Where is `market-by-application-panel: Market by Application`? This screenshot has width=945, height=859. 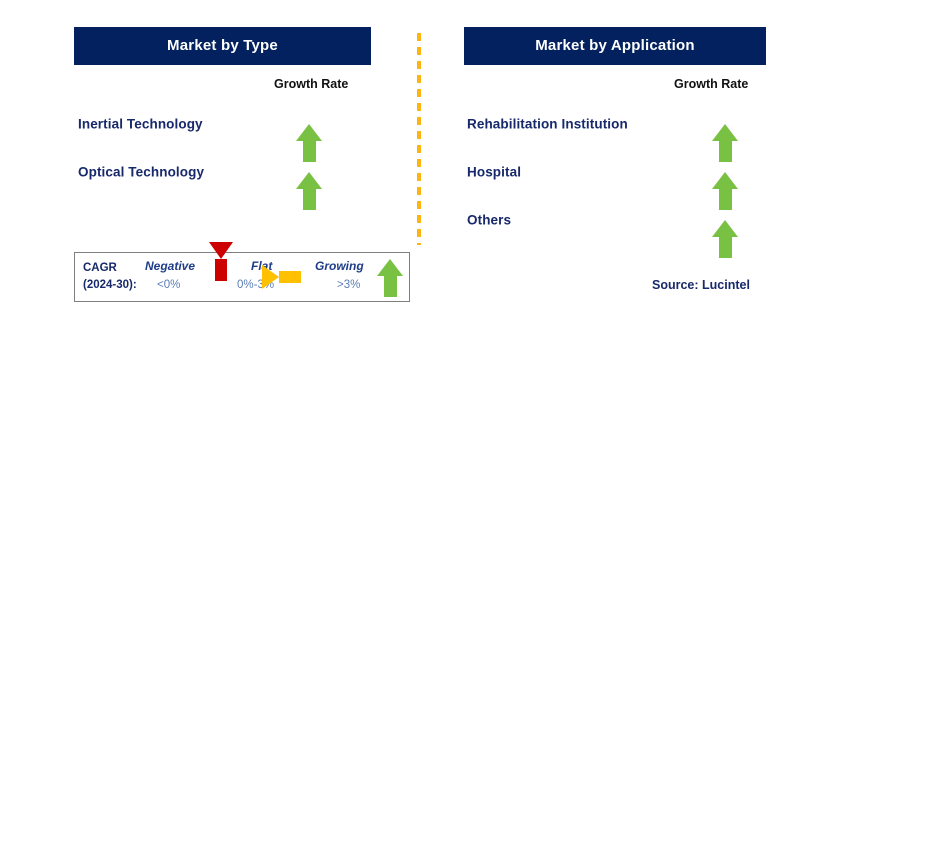
market-by-application-panel: Market by Application is located at coordinates (615, 32).